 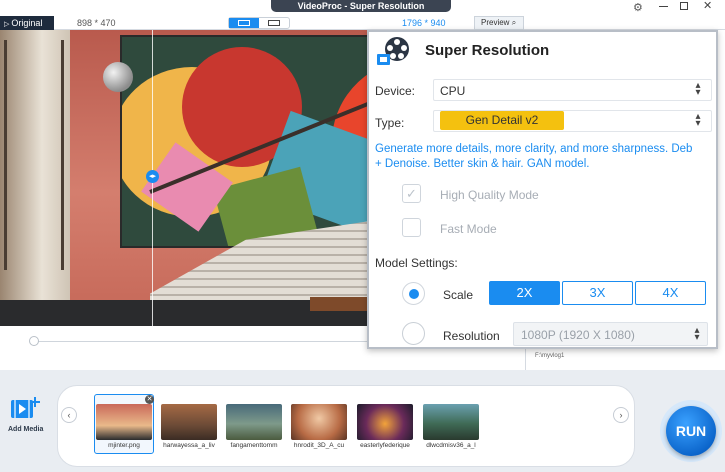 What do you see at coordinates (361, 6) in the screenshot?
I see `window-title: VideoProc - Super Resolution` at bounding box center [361, 6].